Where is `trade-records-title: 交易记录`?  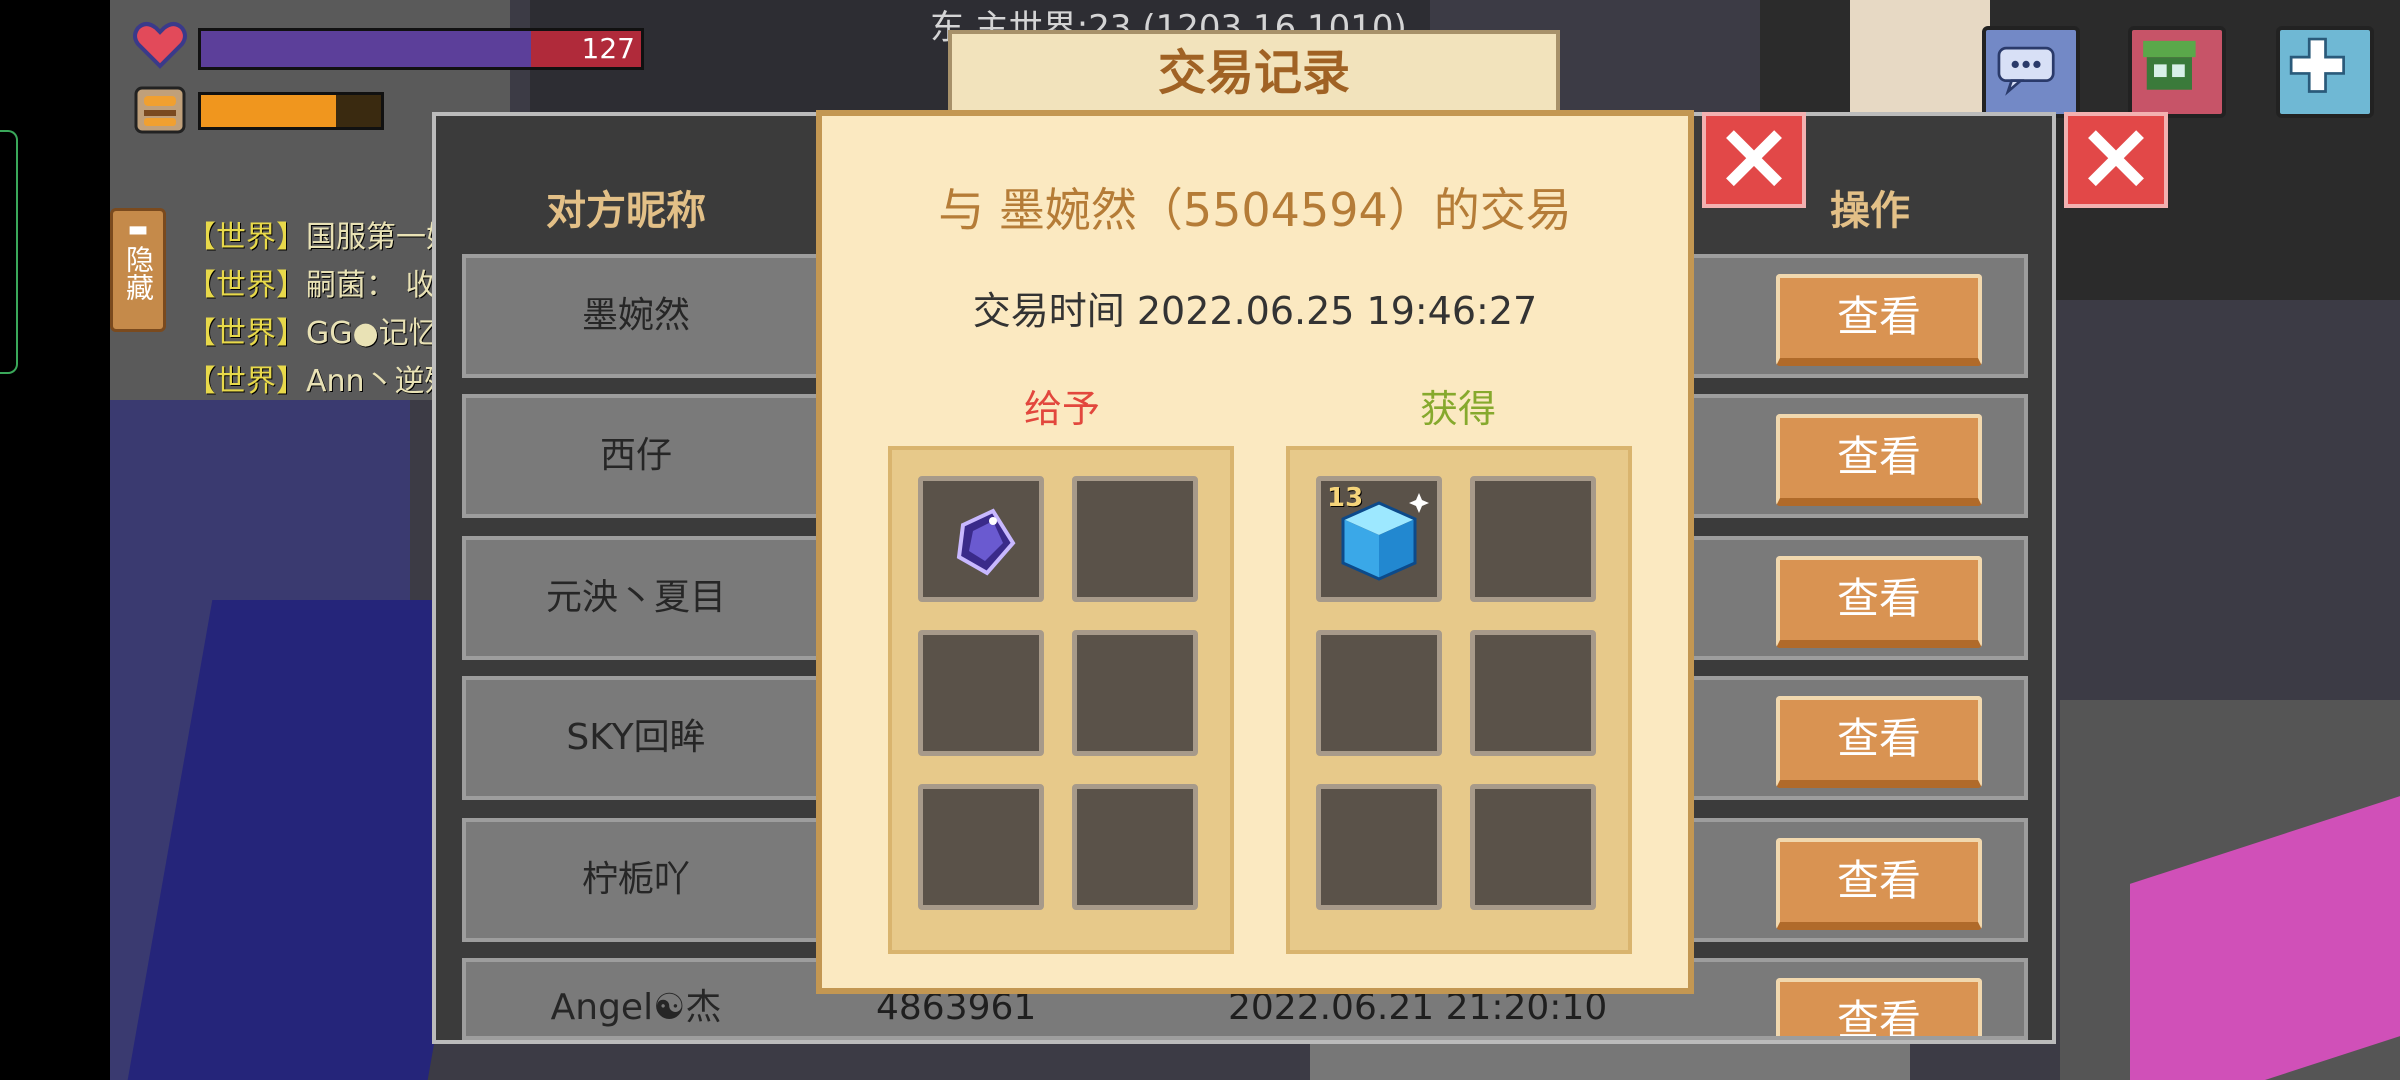 trade-records-title: 交易记录 is located at coordinates (1254, 73).